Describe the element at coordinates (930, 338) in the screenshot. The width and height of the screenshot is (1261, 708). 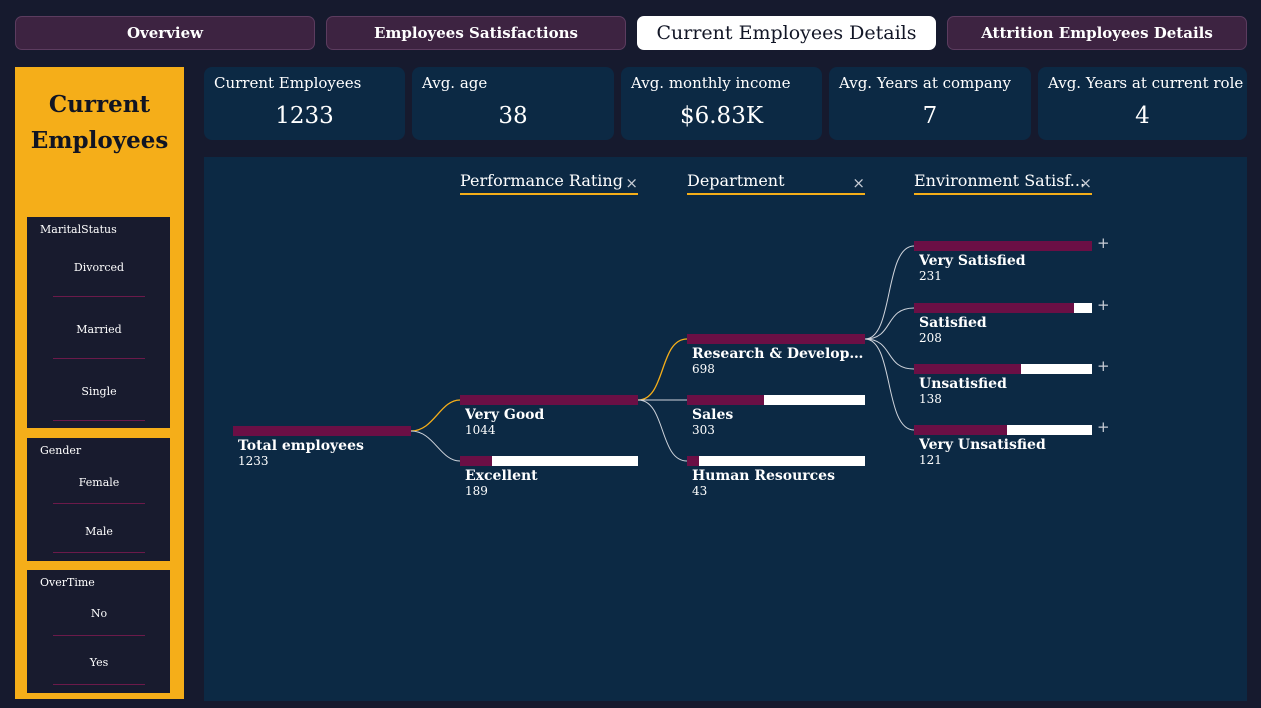
I see `node-count: 208` at that location.